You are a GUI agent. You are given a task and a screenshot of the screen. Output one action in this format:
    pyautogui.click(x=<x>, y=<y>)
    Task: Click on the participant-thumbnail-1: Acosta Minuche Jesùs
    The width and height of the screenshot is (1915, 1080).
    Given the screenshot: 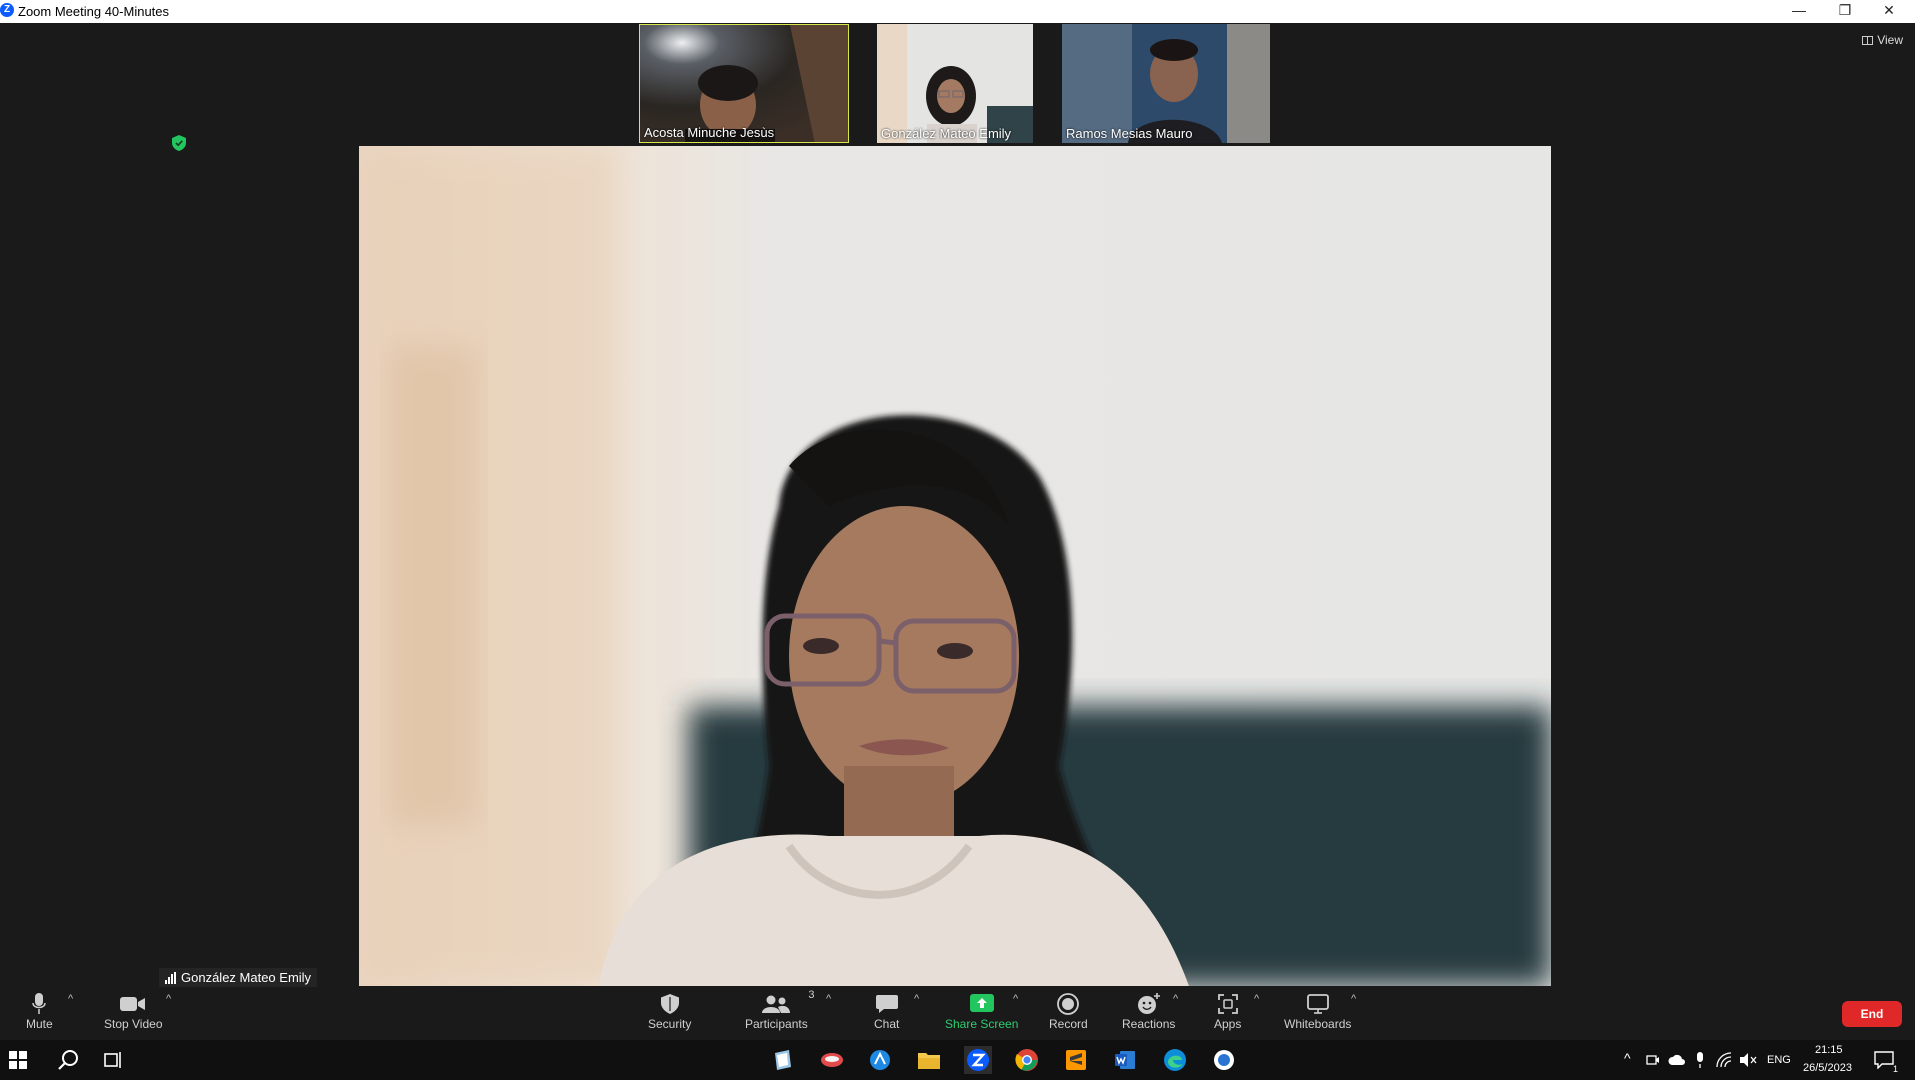 What is the action you would take?
    pyautogui.click(x=744, y=83)
    